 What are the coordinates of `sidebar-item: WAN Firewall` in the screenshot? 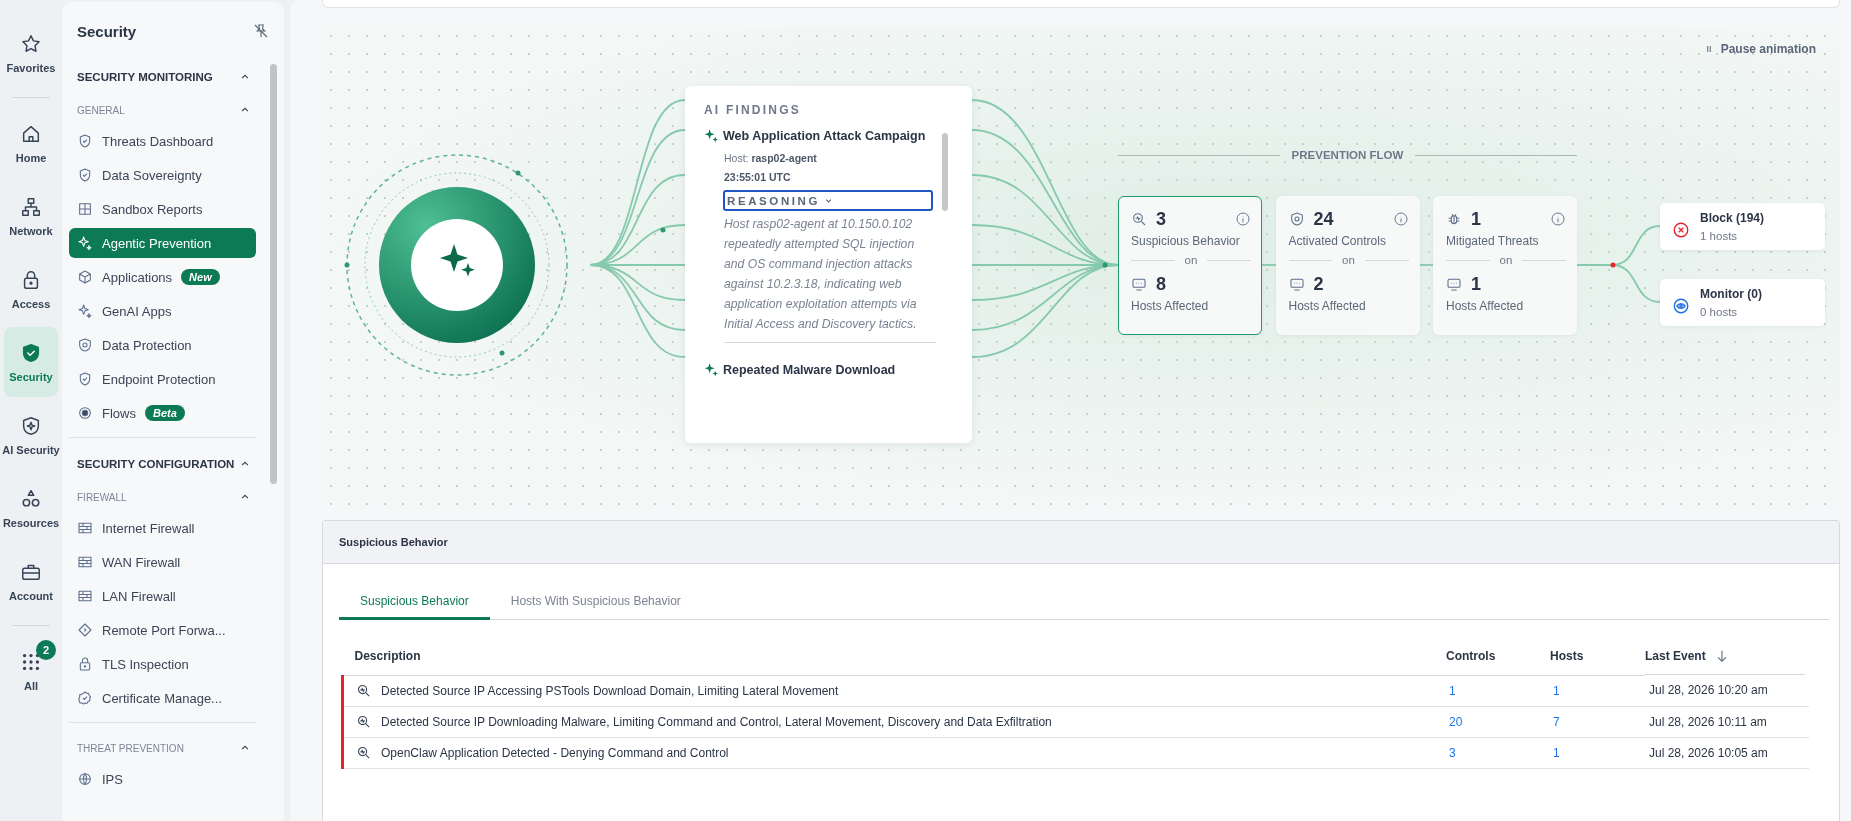 It's located at (162, 562).